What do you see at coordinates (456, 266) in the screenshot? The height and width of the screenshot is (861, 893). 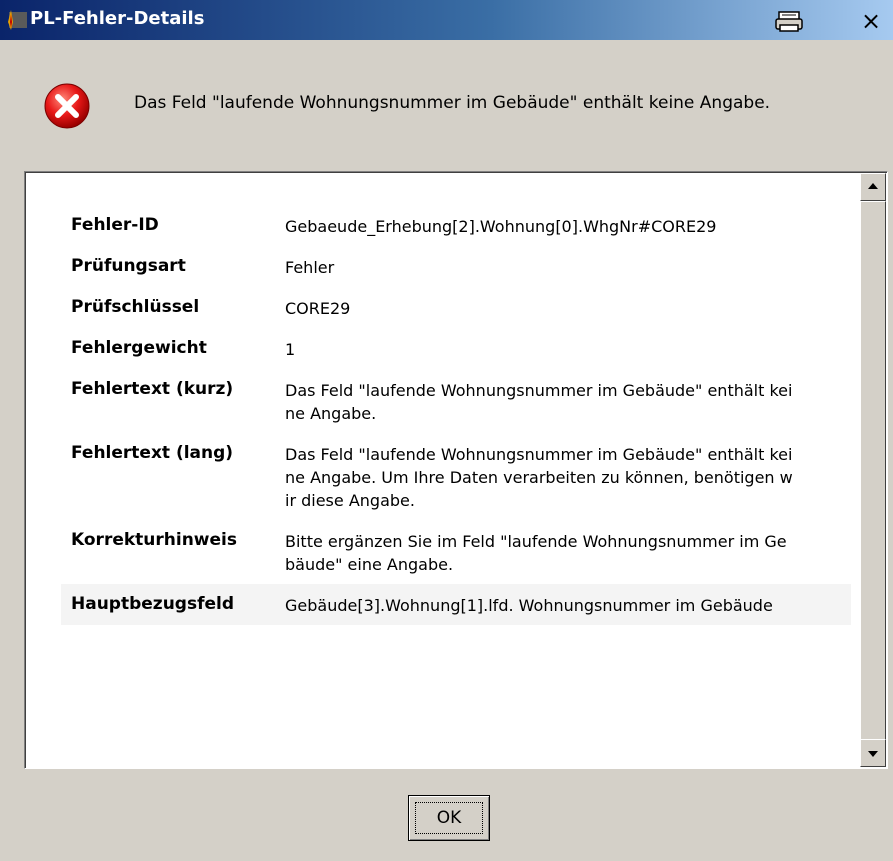 I see `detail-row: Prüfungsart Fehler` at bounding box center [456, 266].